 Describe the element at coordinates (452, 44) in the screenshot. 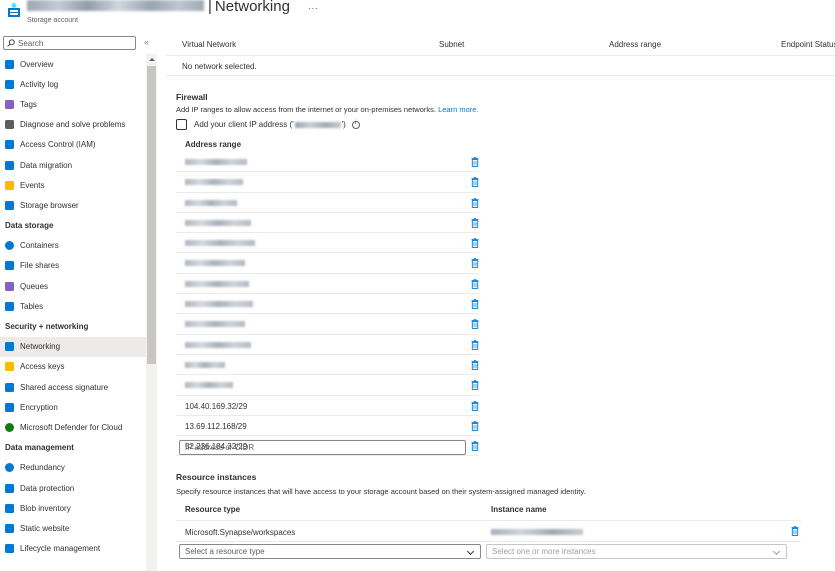

I see `col-subnet: Subnet` at that location.